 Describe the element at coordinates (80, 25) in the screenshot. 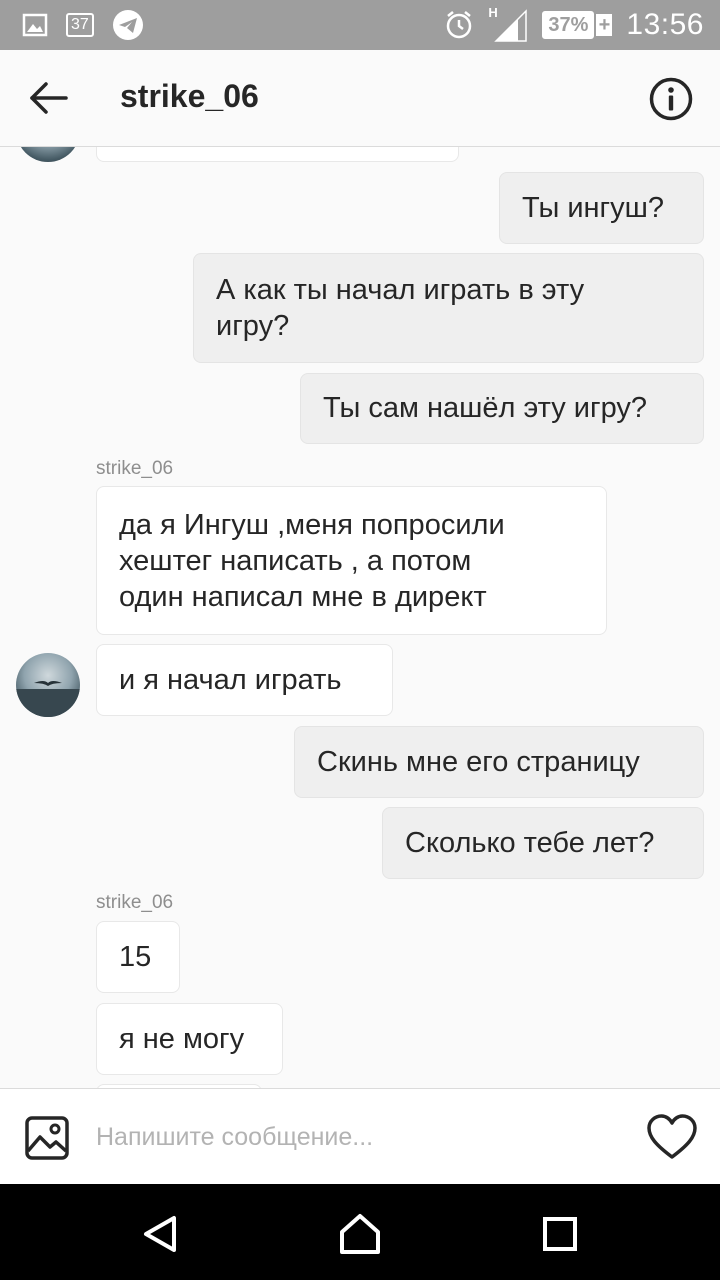

I see `badge-icon: 37` at that location.